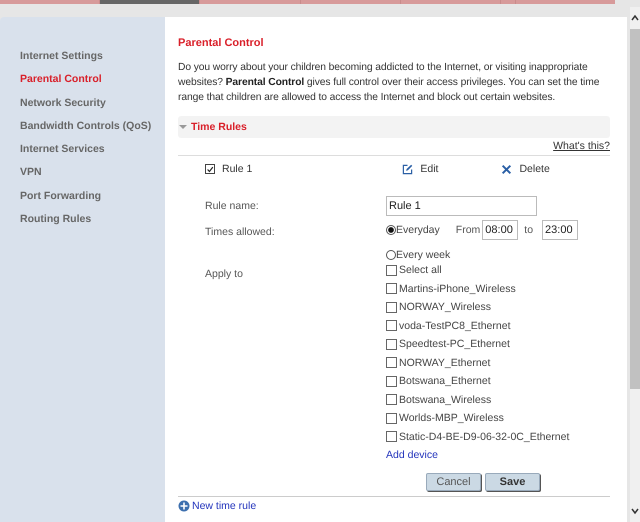  I want to click on cancel-button: Cancel, so click(453, 482).